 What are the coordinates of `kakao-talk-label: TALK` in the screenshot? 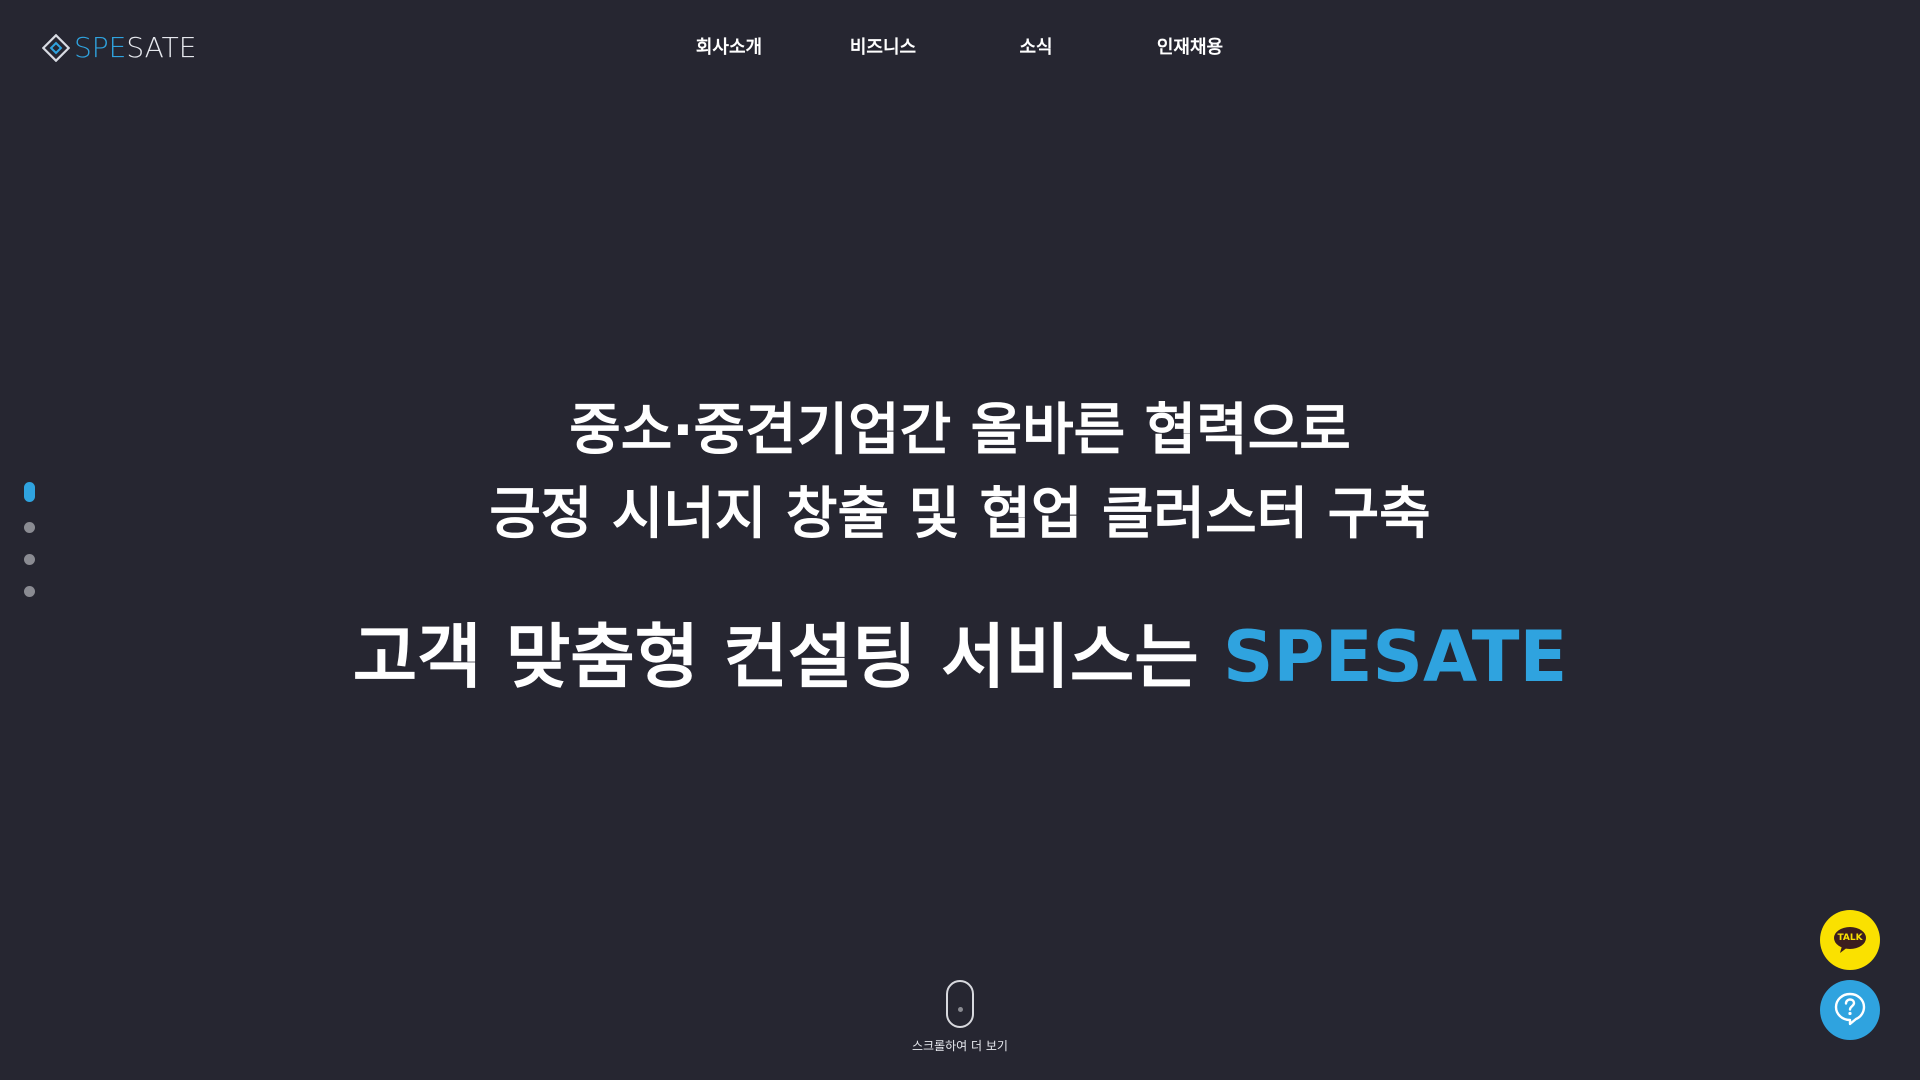 It's located at (1850, 938).